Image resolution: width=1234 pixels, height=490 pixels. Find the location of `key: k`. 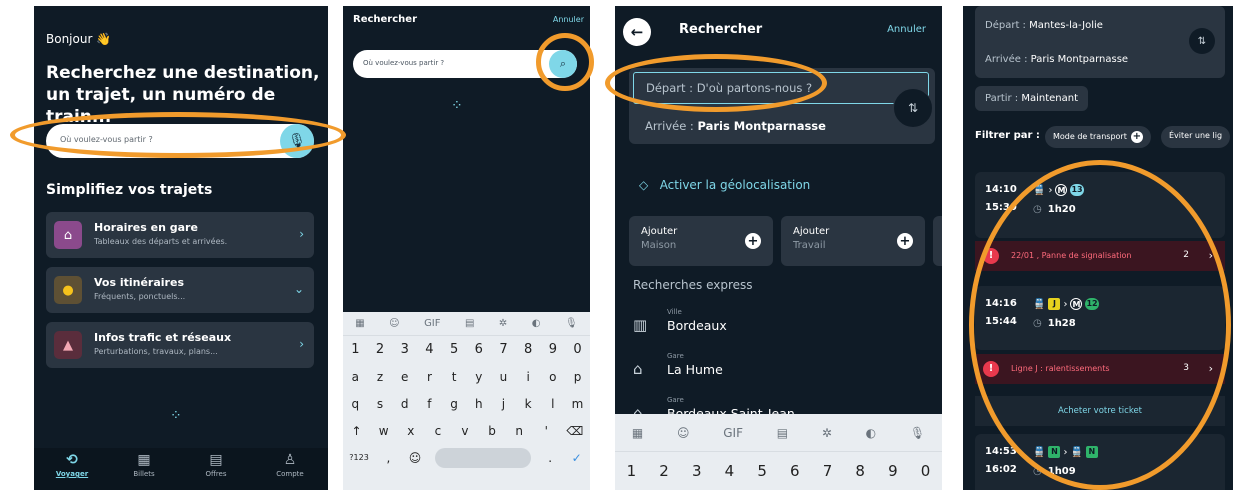

key: k is located at coordinates (528, 404).